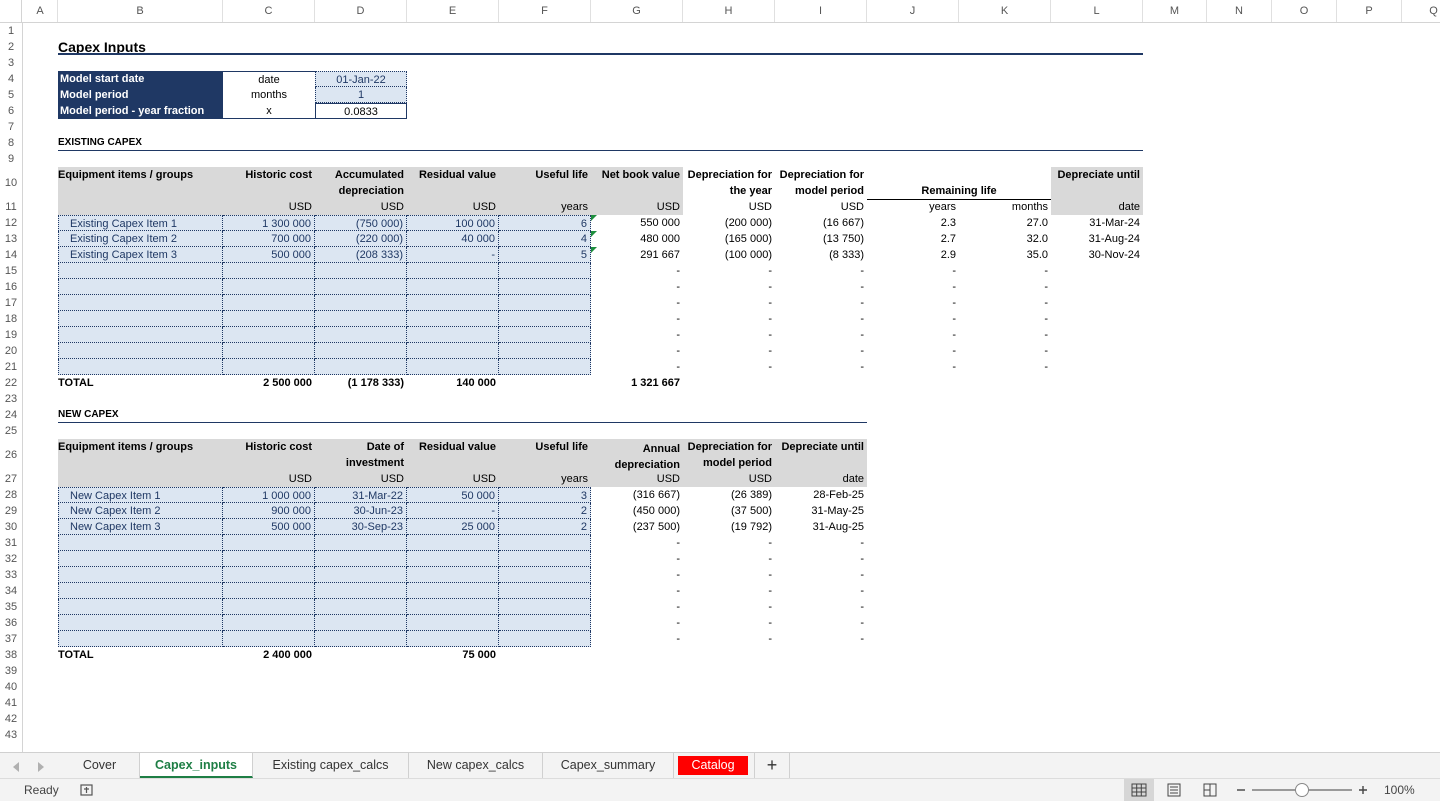  Describe the element at coordinates (361, 95) in the screenshot. I see `model-value: 1` at that location.